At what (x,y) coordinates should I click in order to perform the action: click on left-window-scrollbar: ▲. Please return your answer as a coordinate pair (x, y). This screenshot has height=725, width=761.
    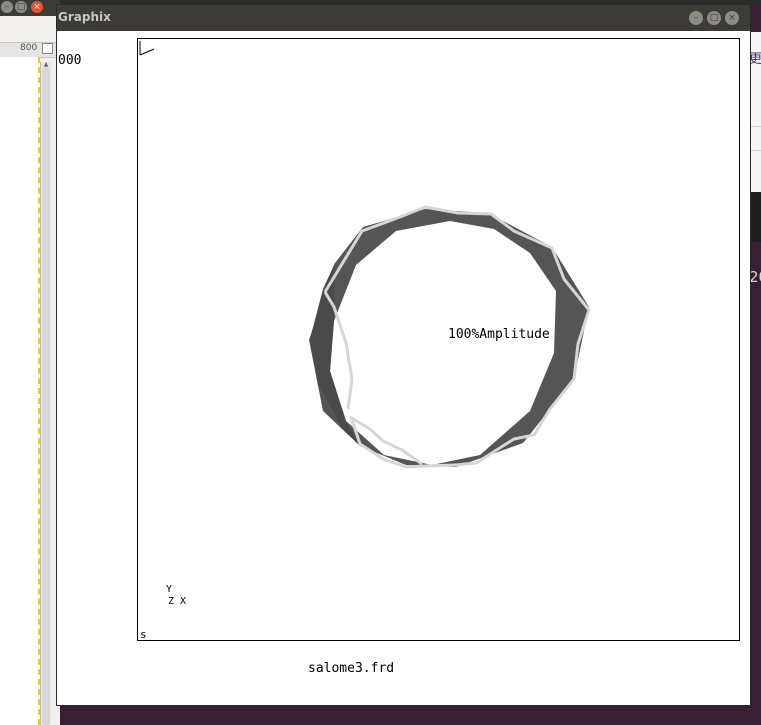
    Looking at the image, I should click on (45, 393).